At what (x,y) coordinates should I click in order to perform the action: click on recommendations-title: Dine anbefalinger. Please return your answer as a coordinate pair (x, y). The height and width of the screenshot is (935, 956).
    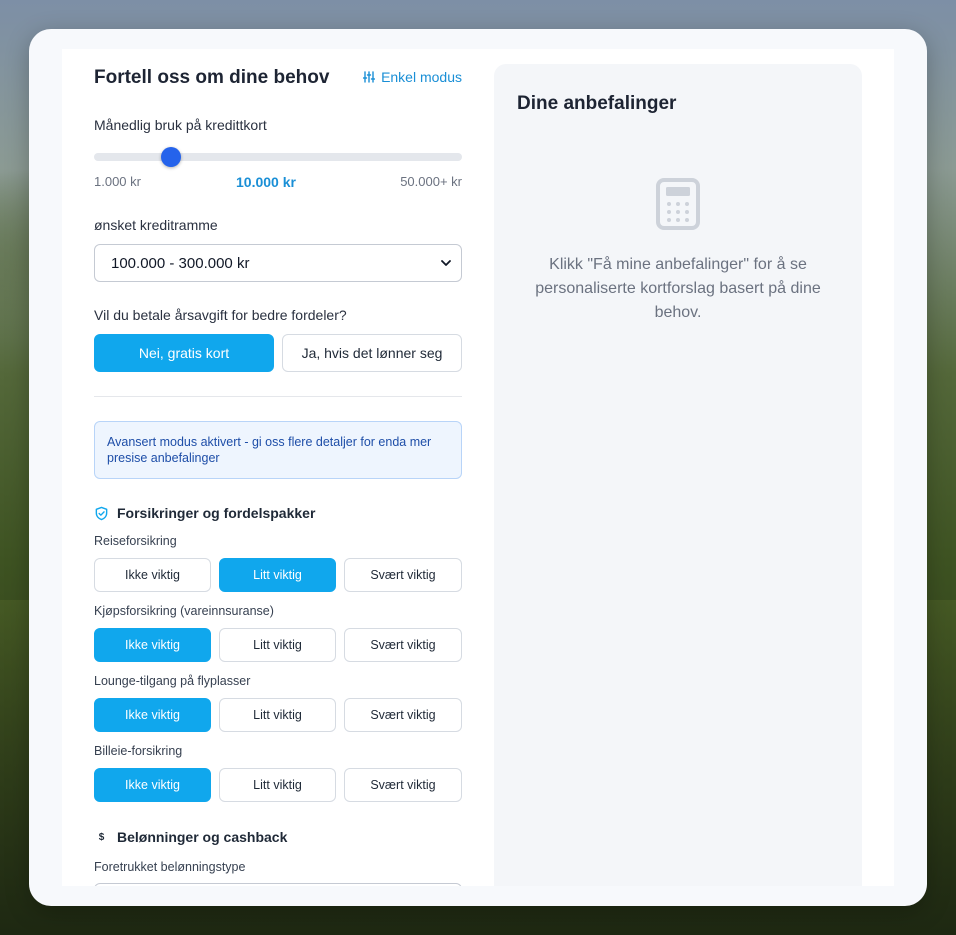
    Looking at the image, I should click on (597, 103).